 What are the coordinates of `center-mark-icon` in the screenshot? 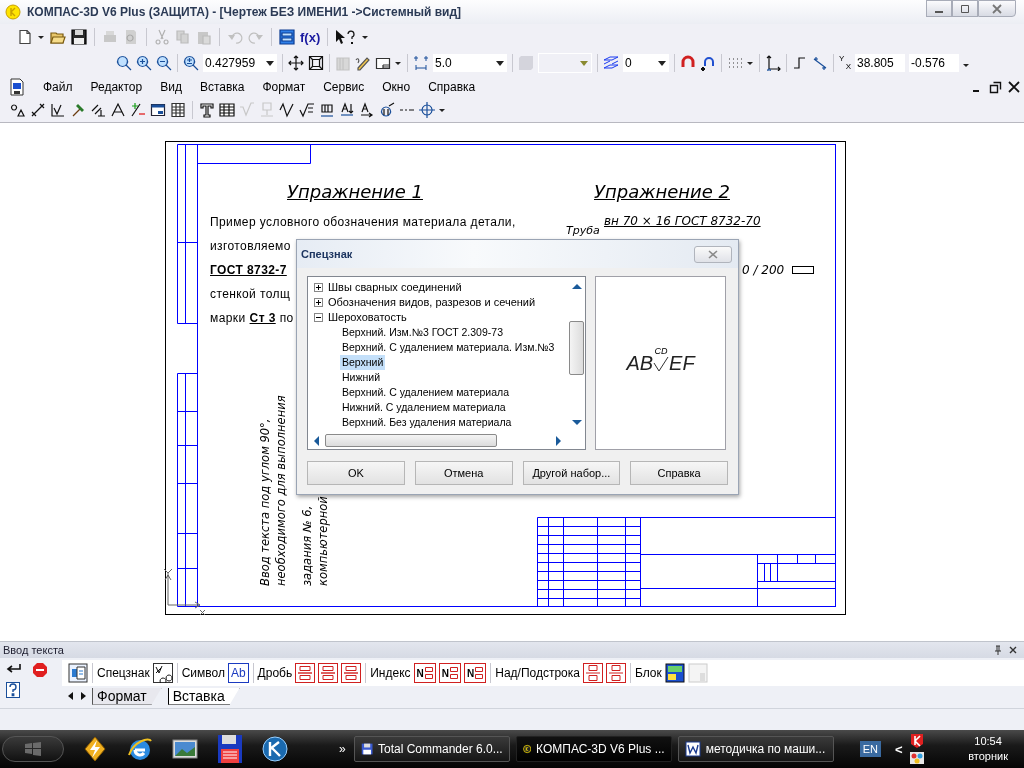 It's located at (427, 110).